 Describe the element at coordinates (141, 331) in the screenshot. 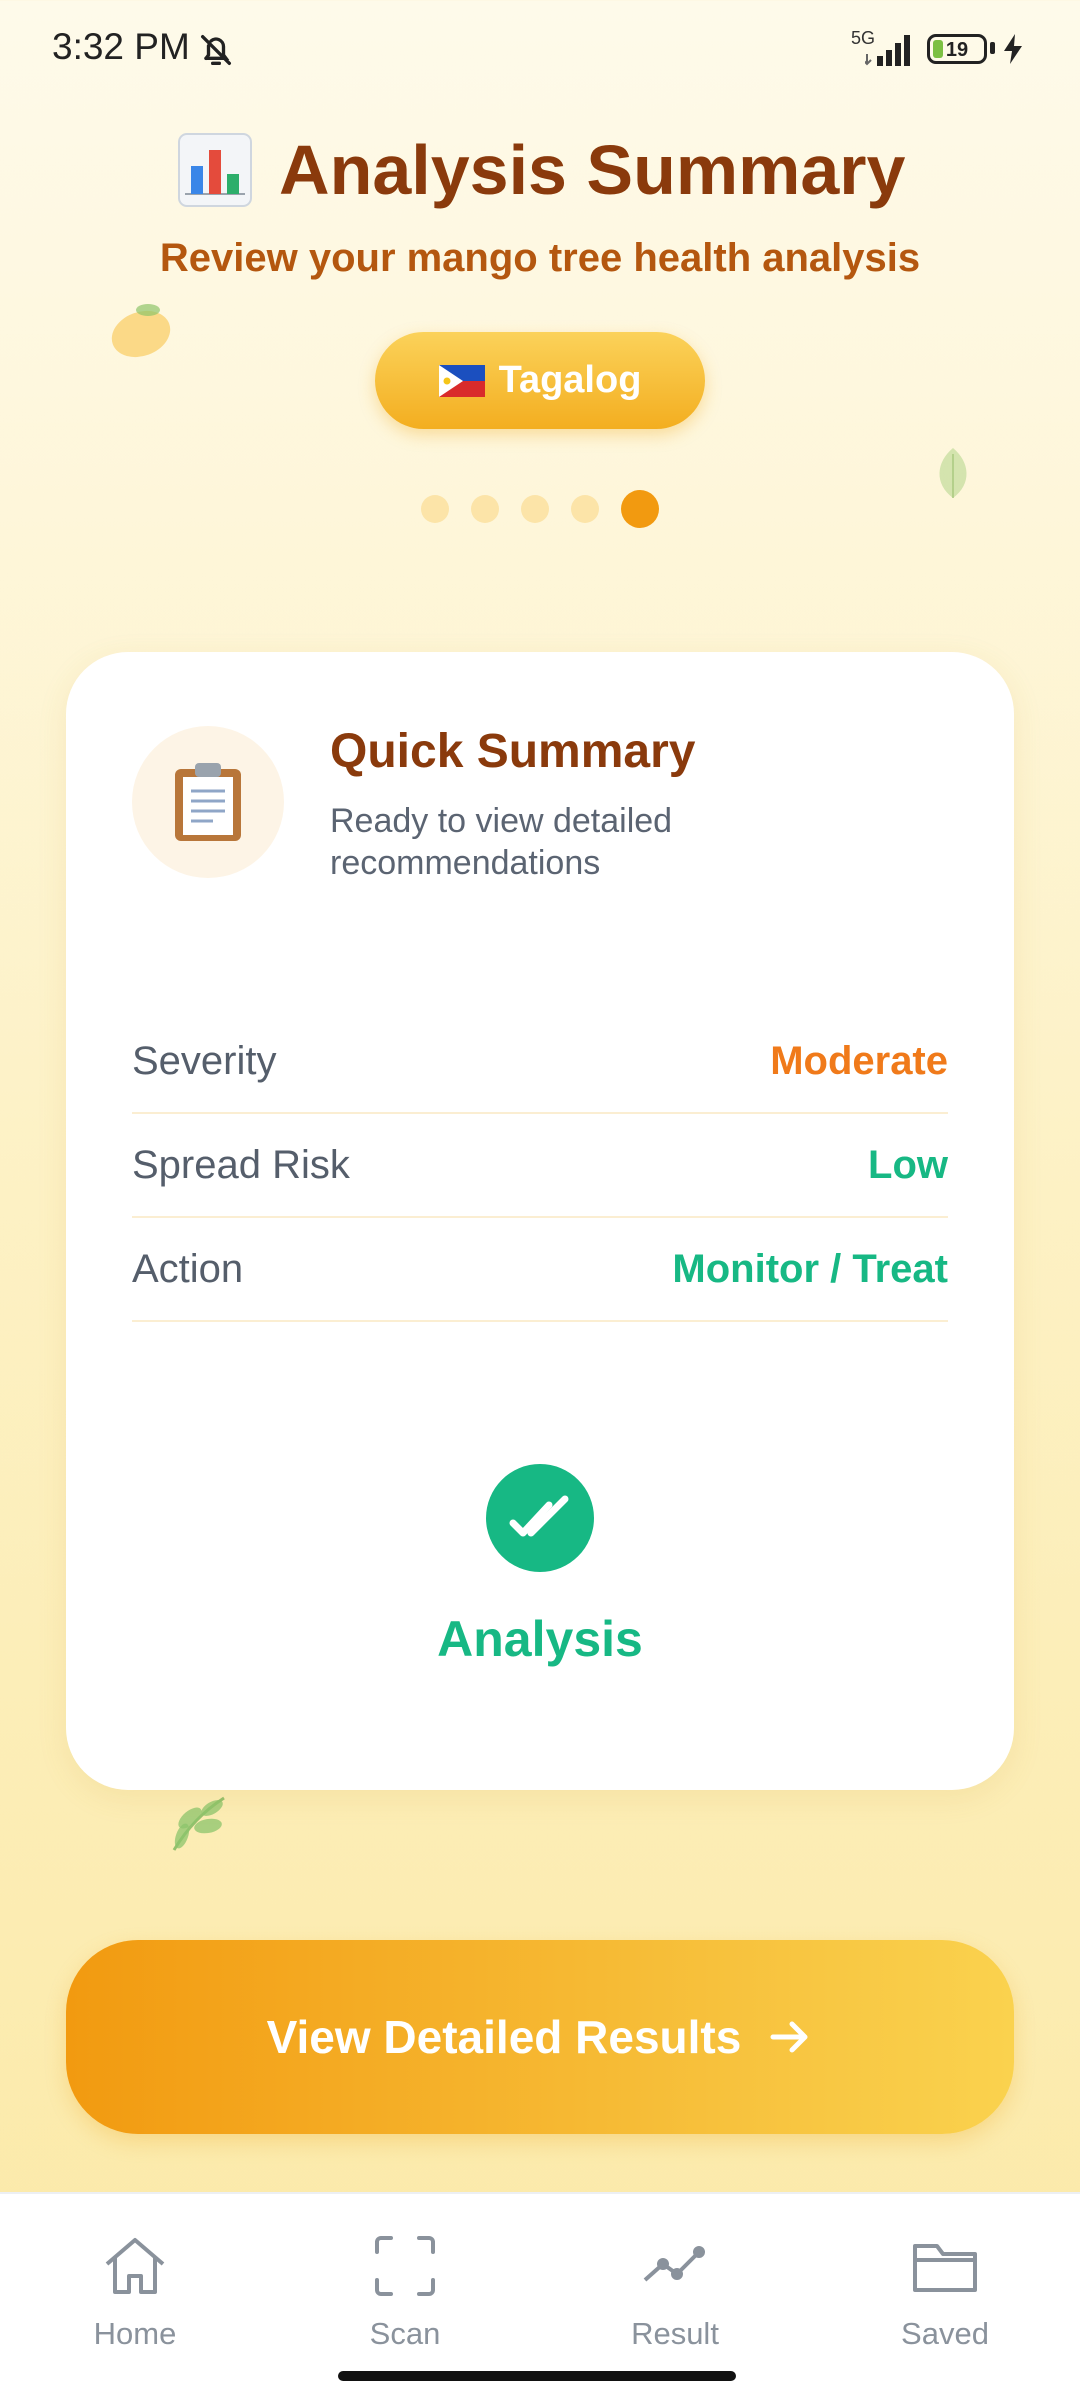

I see `mango-decoration` at that location.